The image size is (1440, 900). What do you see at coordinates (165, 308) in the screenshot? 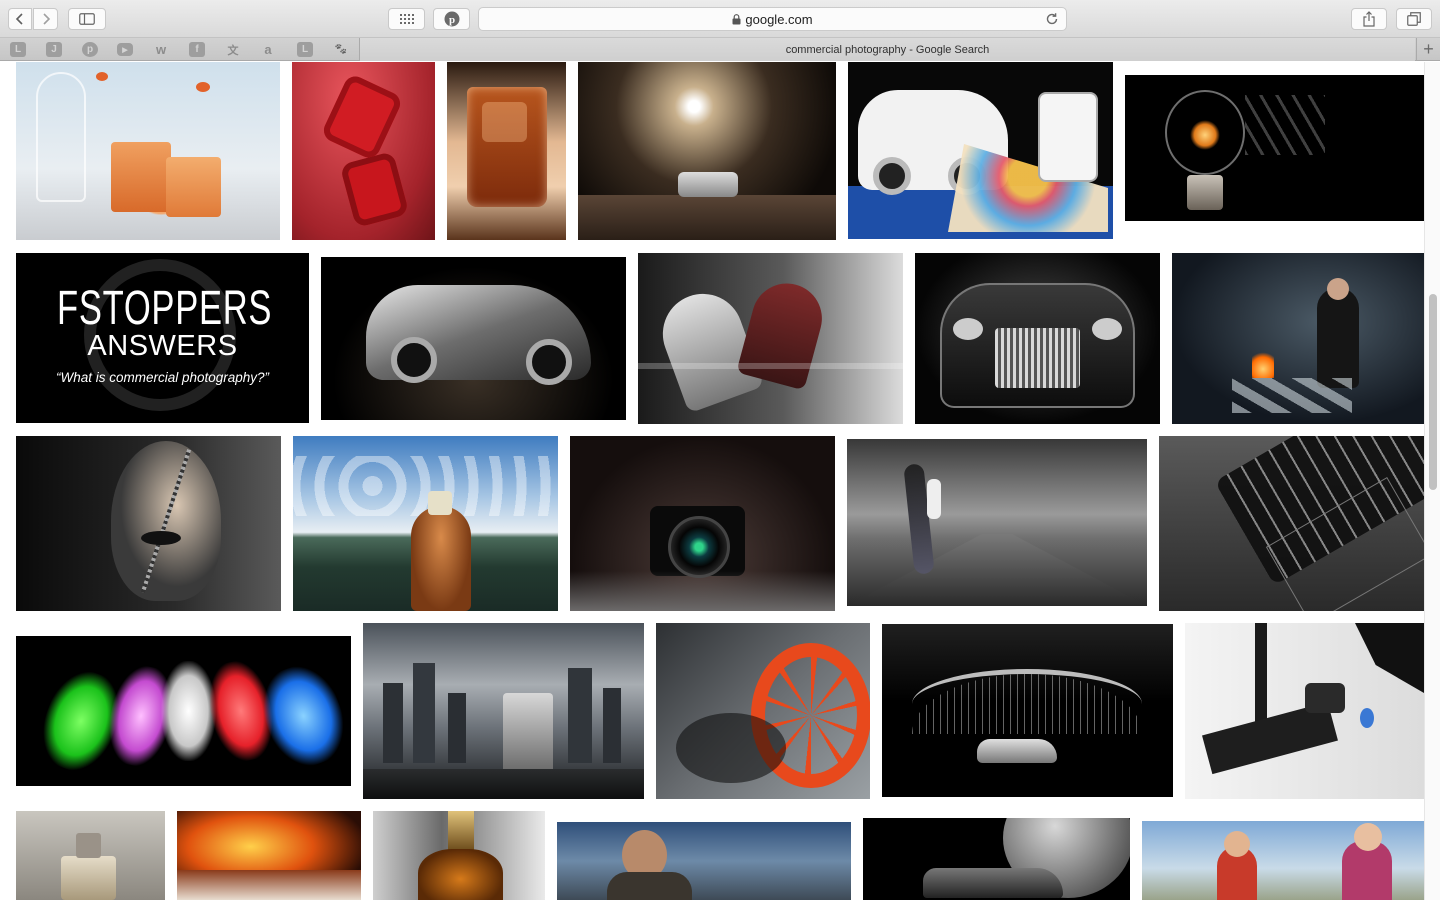
I see `fstoppers-title: FSTOPPERS` at bounding box center [165, 308].